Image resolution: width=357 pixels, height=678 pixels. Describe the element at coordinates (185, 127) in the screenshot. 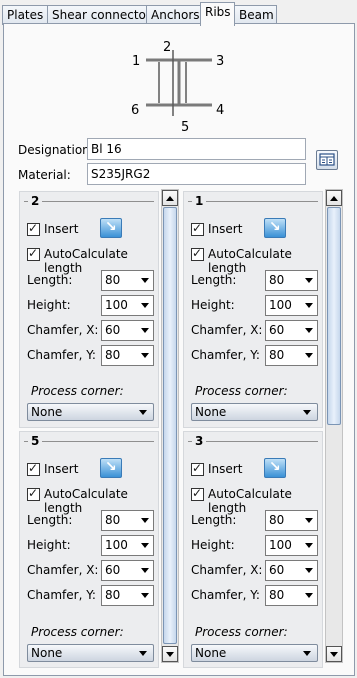

I see `diagram-label-5: 5` at that location.